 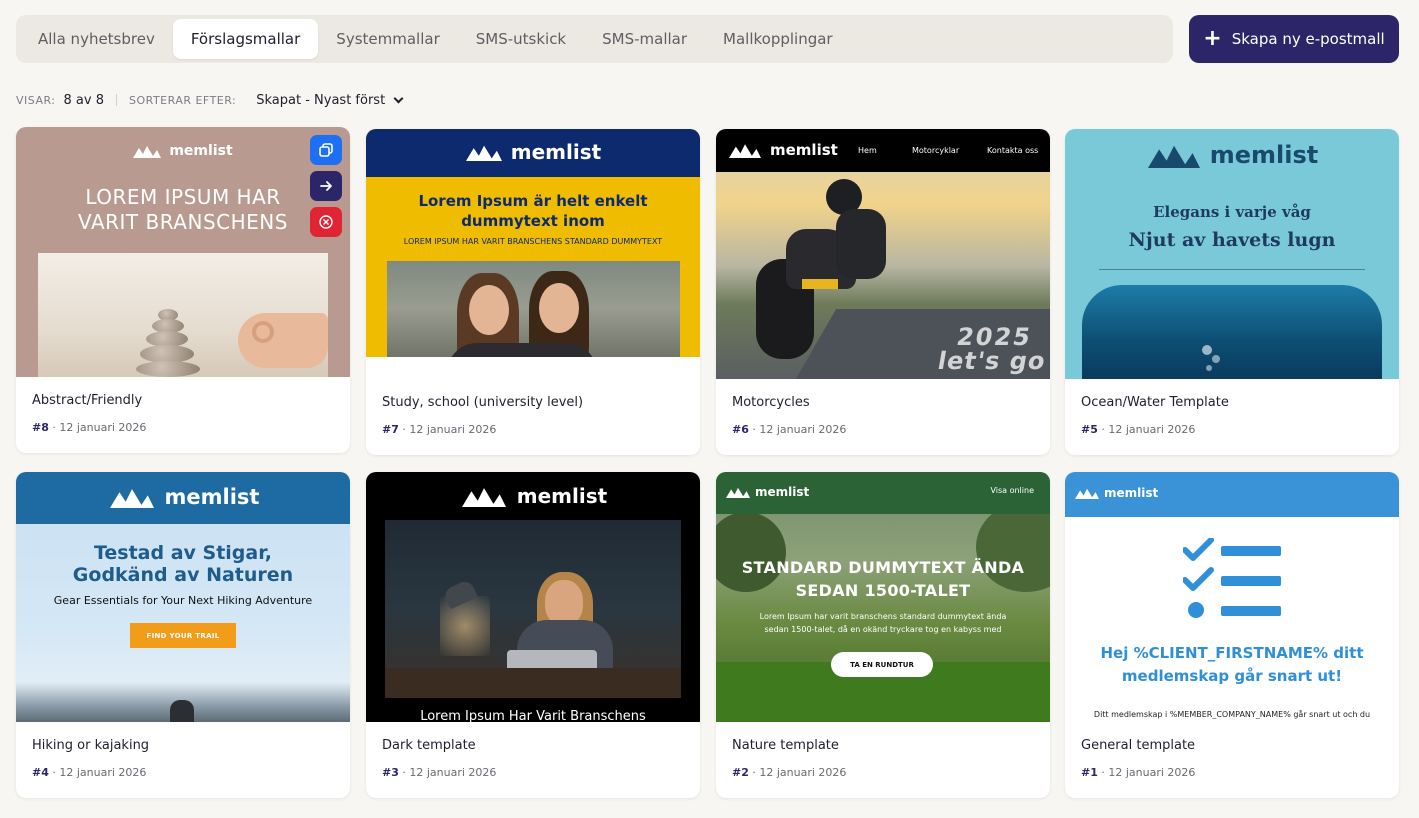 I want to click on view-online-link: Visa online, so click(x=1012, y=490).